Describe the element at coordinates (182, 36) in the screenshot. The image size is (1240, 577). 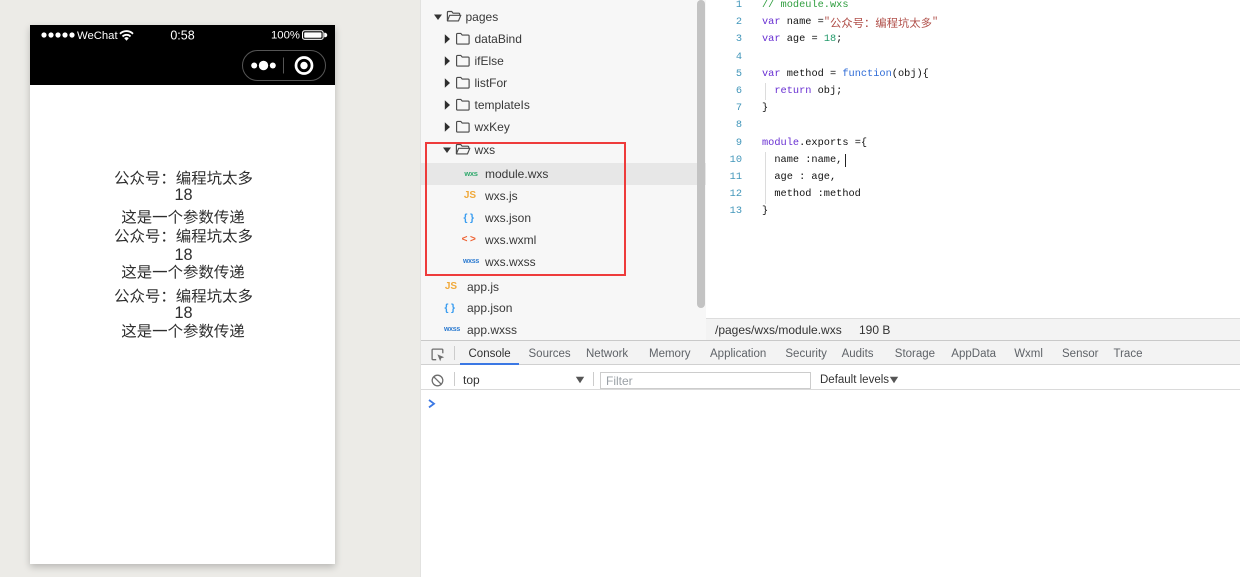
I see `svg-text: 0:58` at that location.